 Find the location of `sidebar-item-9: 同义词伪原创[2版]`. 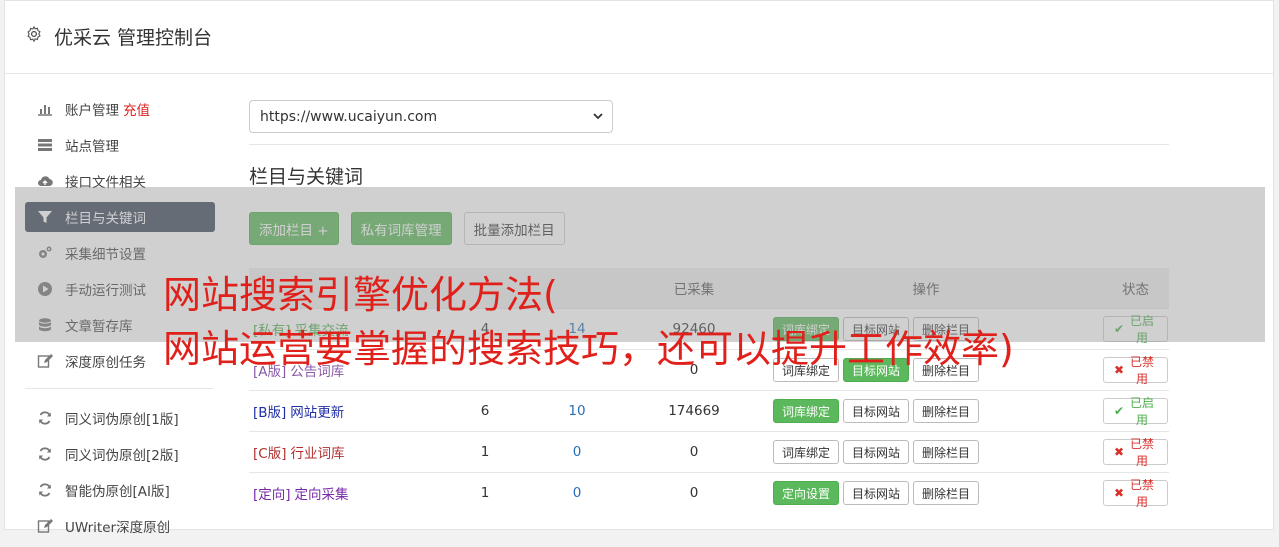

sidebar-item-9: 同义词伪原创[2版] is located at coordinates (120, 454).